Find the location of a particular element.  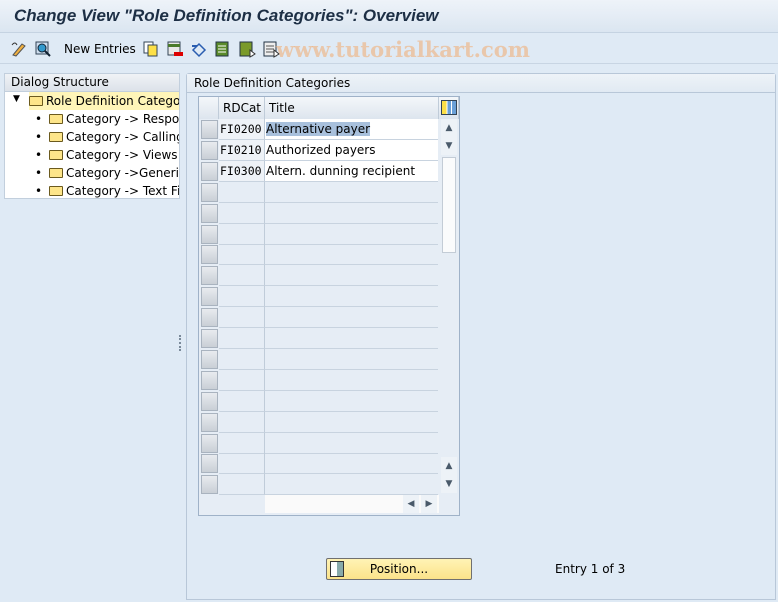

tree-node-root: Role Definition Categorie is located at coordinates (104, 101).